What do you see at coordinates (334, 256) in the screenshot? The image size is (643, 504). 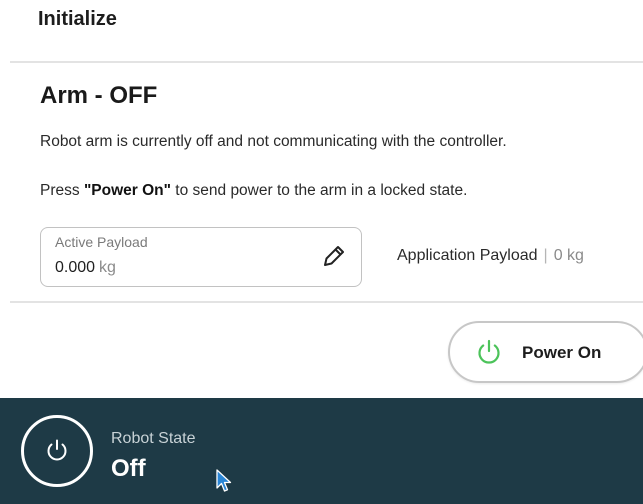 I see `pencil-icon` at bounding box center [334, 256].